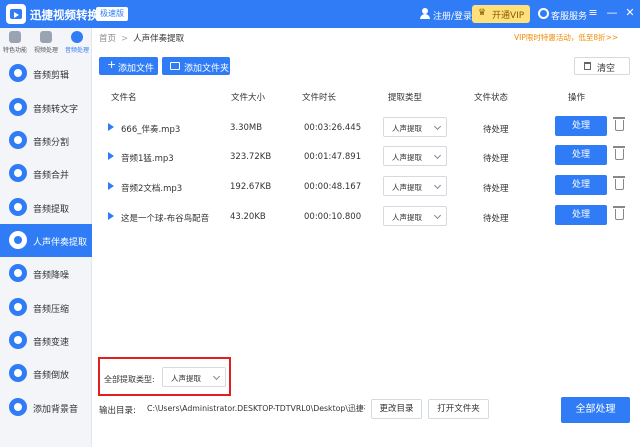  Describe the element at coordinates (569, 15) in the screenshot. I see `customer-service-link: 客服服务` at that location.